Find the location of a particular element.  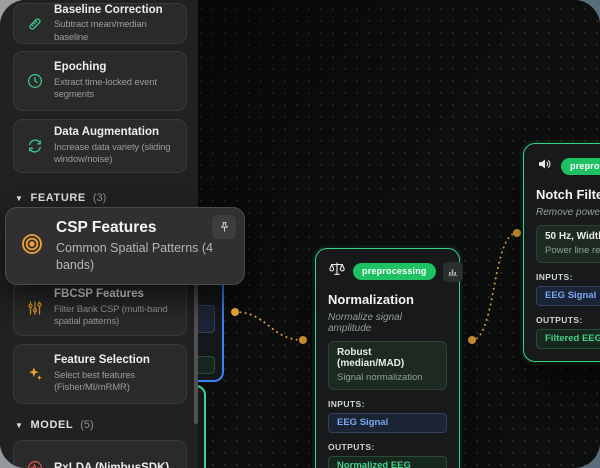

config-box: 50 Hz, Width 2 Hz Power line removal is located at coordinates (568, 244).